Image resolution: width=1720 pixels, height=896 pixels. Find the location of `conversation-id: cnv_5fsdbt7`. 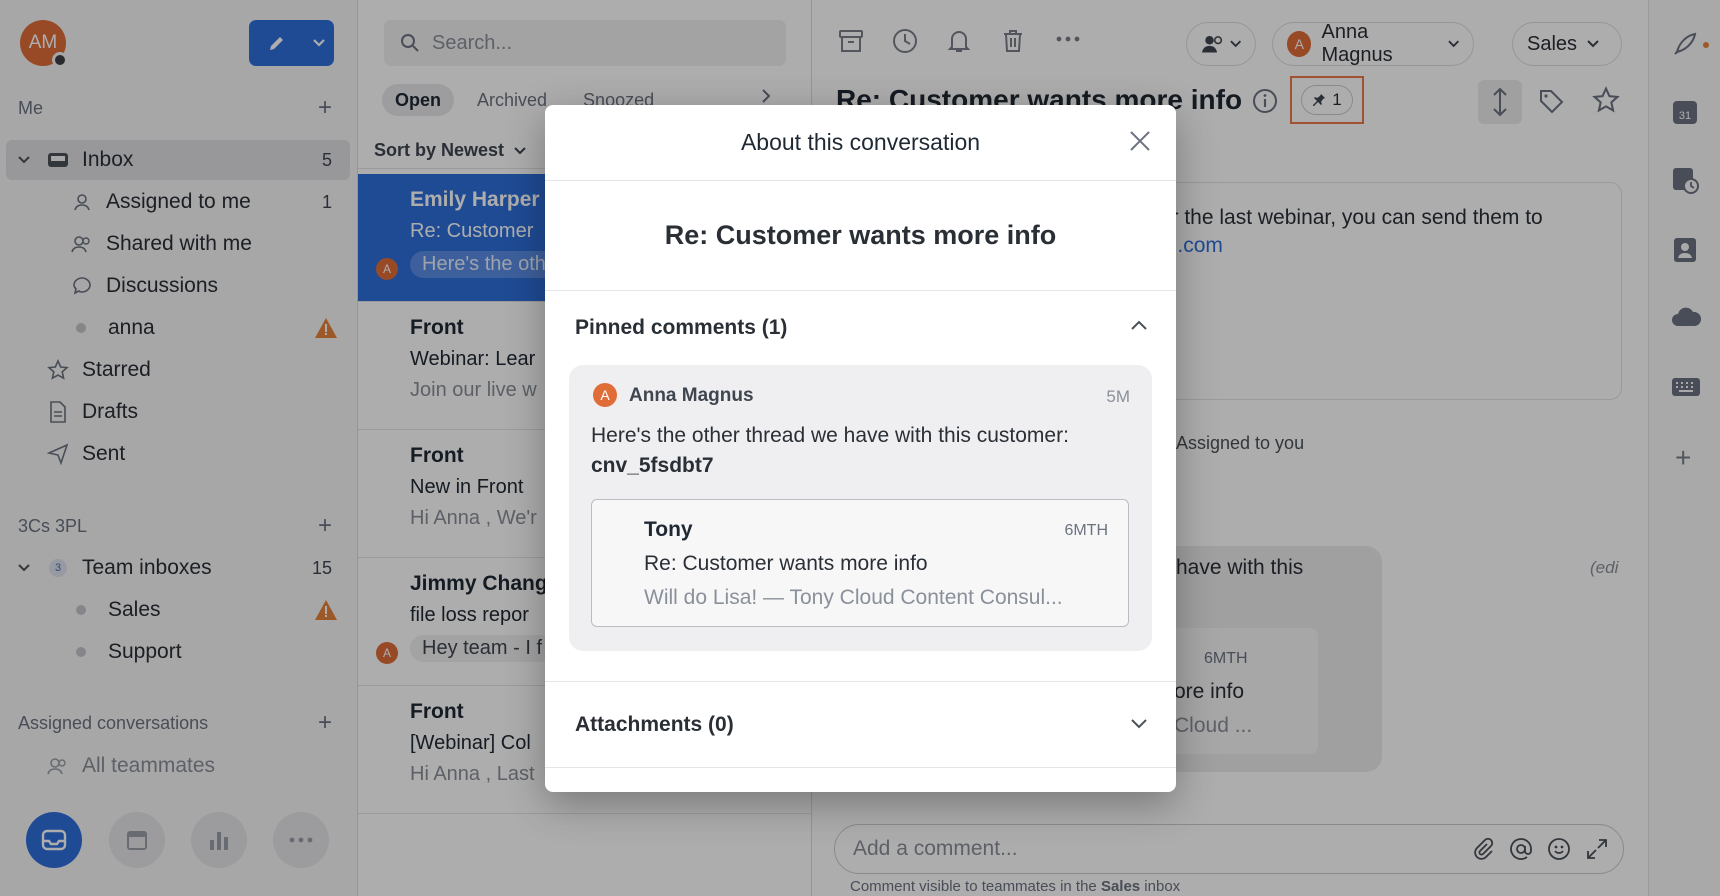

conversation-id: cnv_5fsdbt7 is located at coordinates (652, 465).